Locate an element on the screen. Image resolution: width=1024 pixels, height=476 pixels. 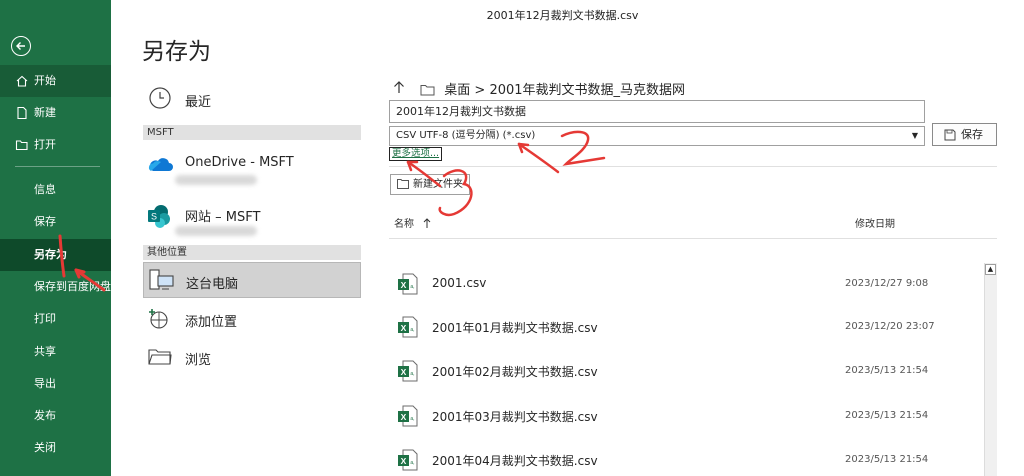
back-button is located at coordinates (21, 46).